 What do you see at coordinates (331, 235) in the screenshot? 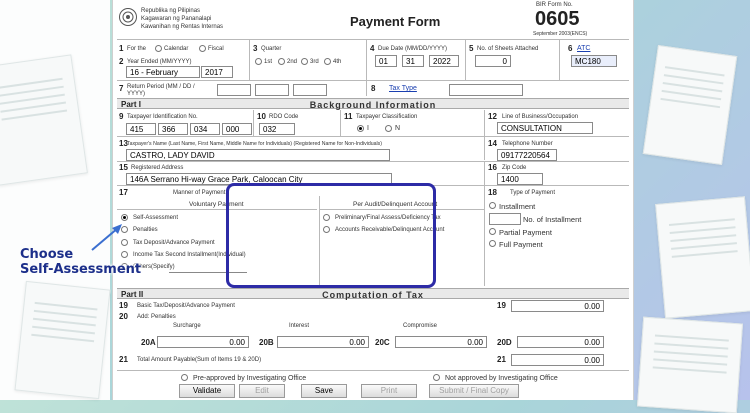
I see `highlight-box` at bounding box center [331, 235].